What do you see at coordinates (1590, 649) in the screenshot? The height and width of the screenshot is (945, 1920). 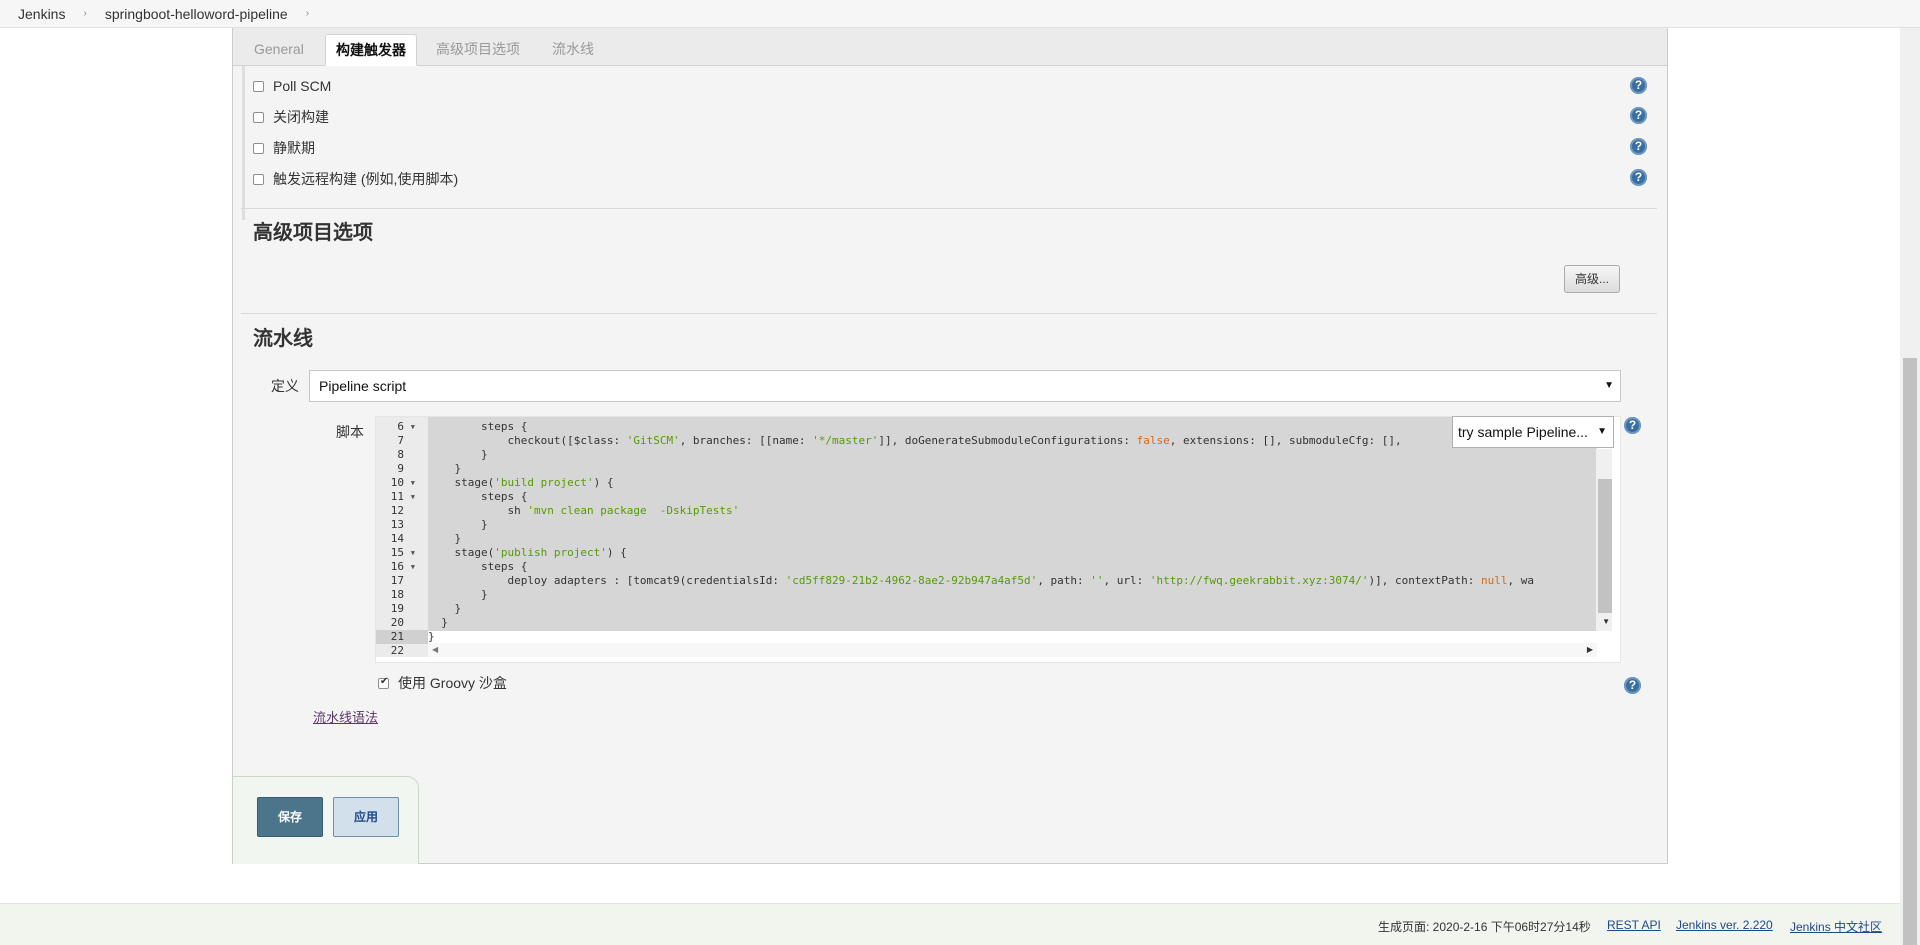 I see `scroll-right-arrow-icon: ▶` at bounding box center [1590, 649].